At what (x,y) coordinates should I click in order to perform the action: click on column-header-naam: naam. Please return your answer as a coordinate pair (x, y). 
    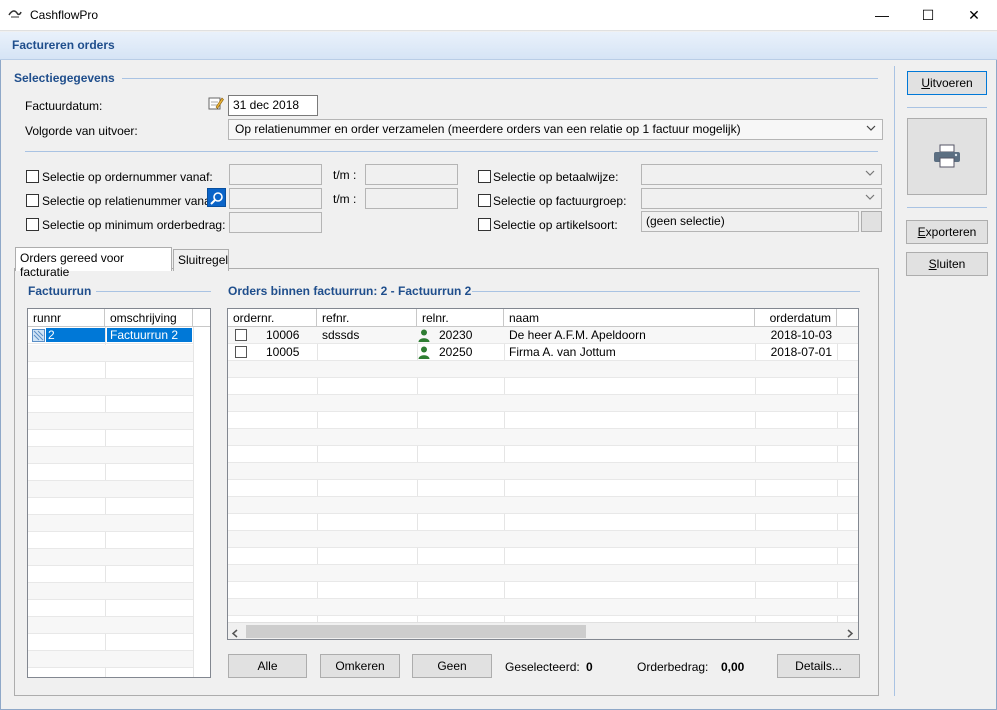
    Looking at the image, I should click on (629, 318).